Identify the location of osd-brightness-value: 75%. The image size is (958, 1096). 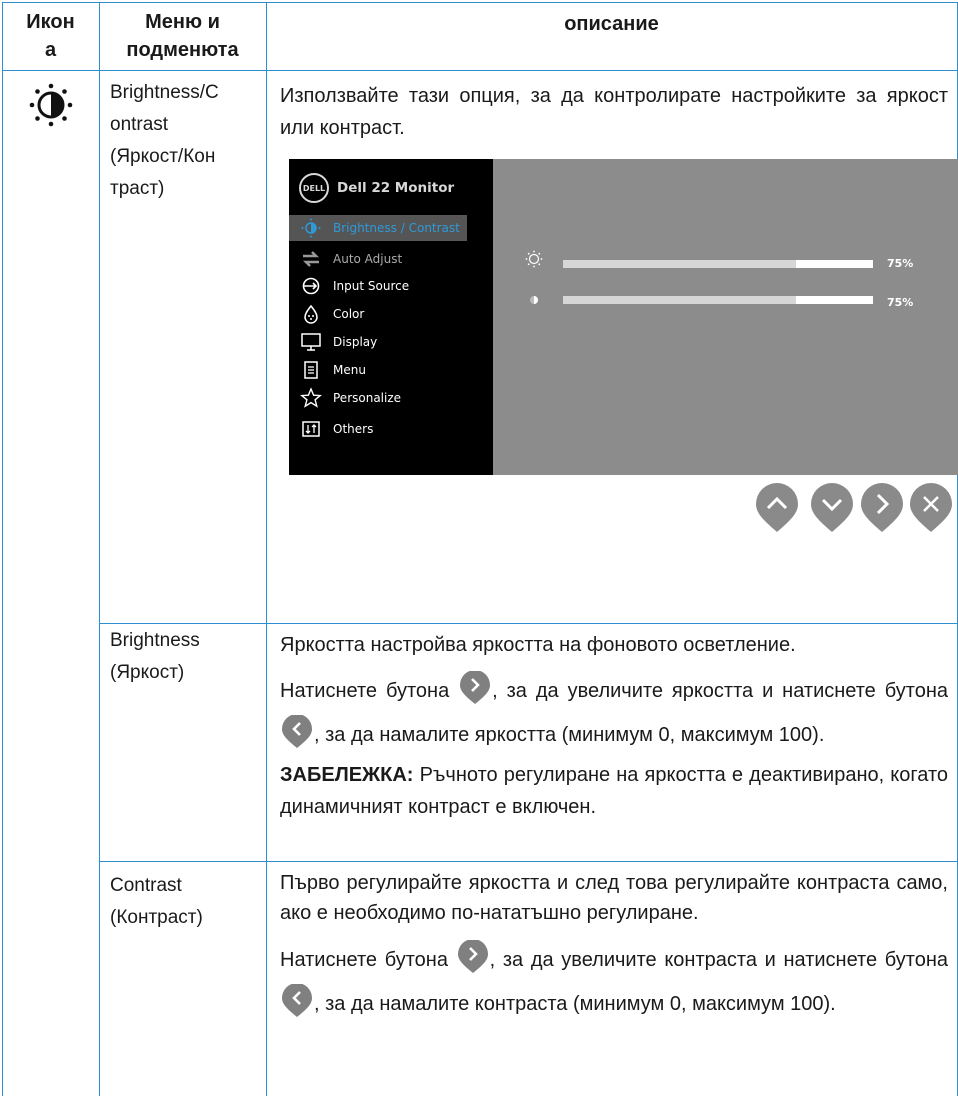
(900, 263).